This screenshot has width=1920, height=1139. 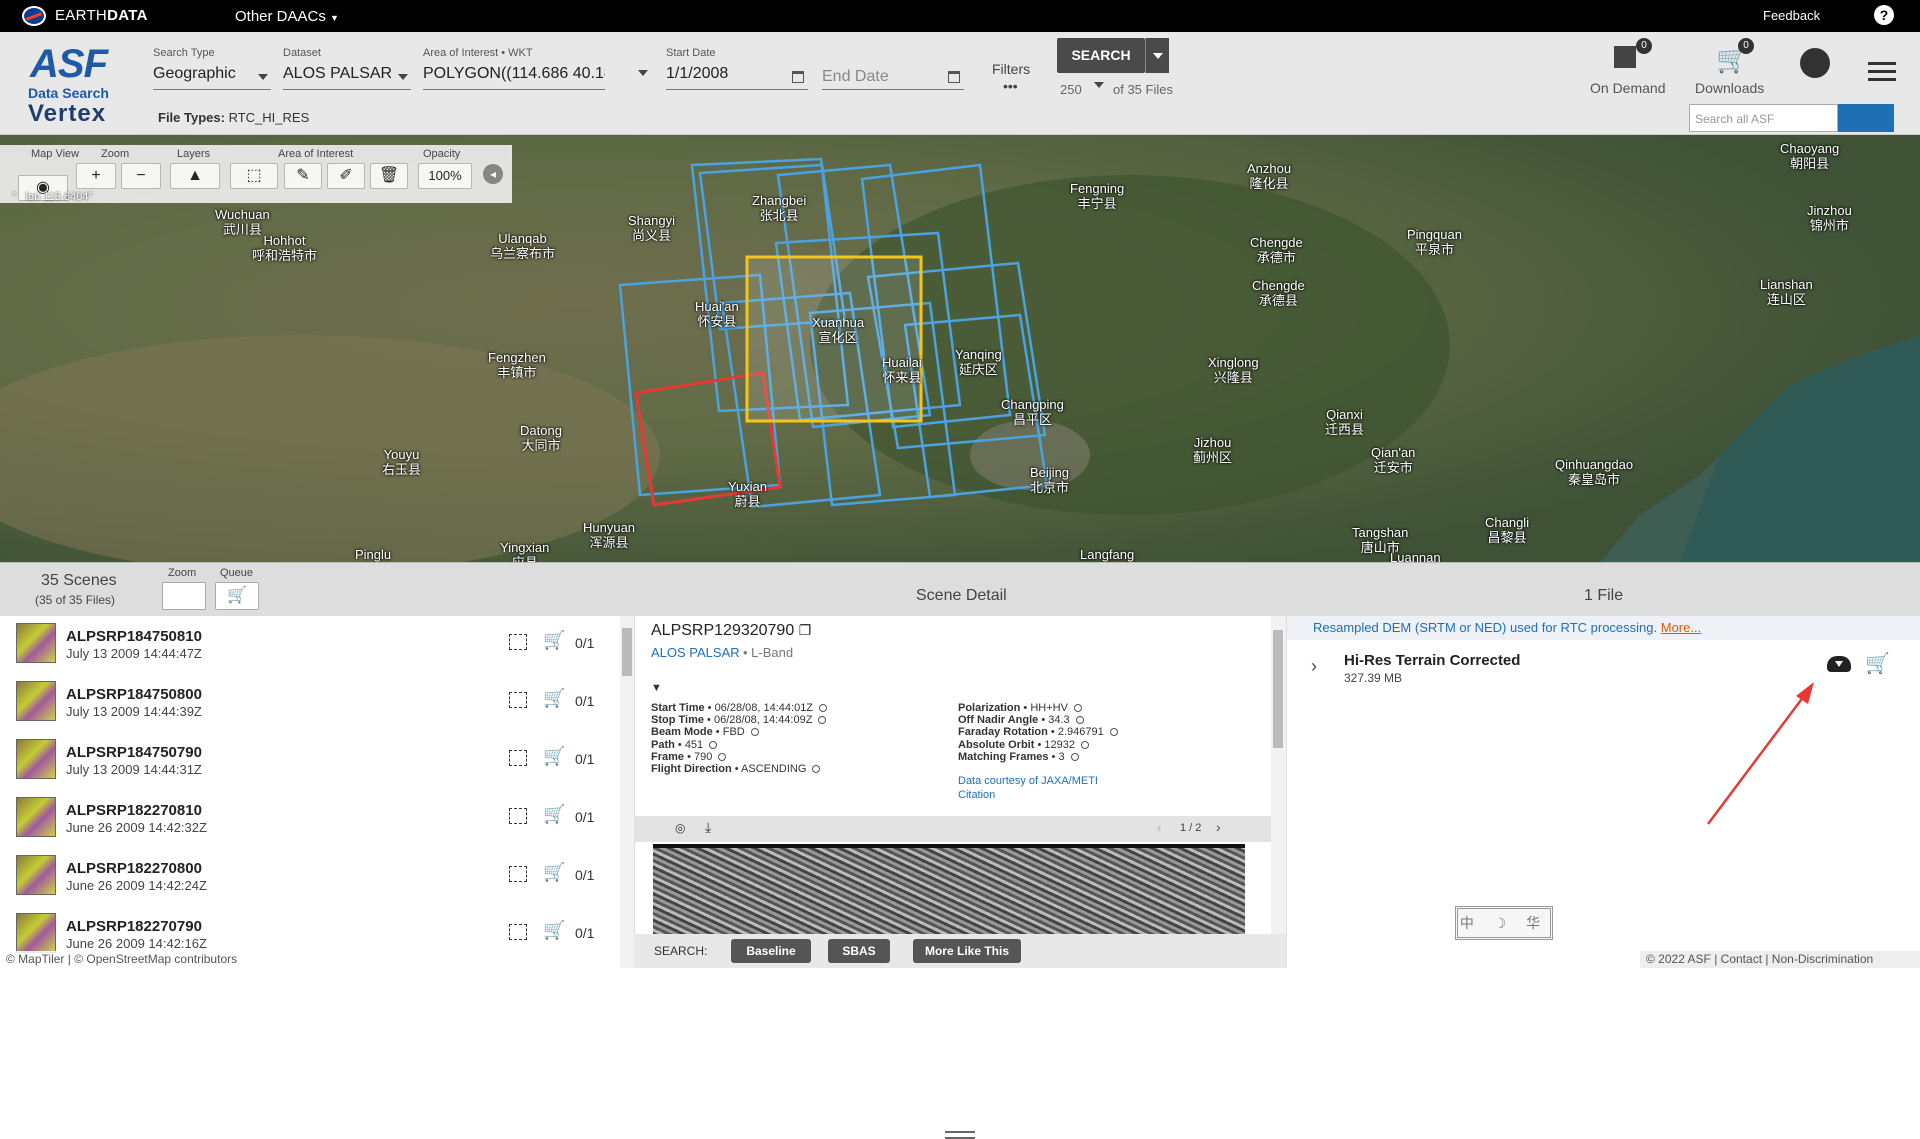 I want to click on seal-stamp: 中 ☽ 华, so click(x=1504, y=923).